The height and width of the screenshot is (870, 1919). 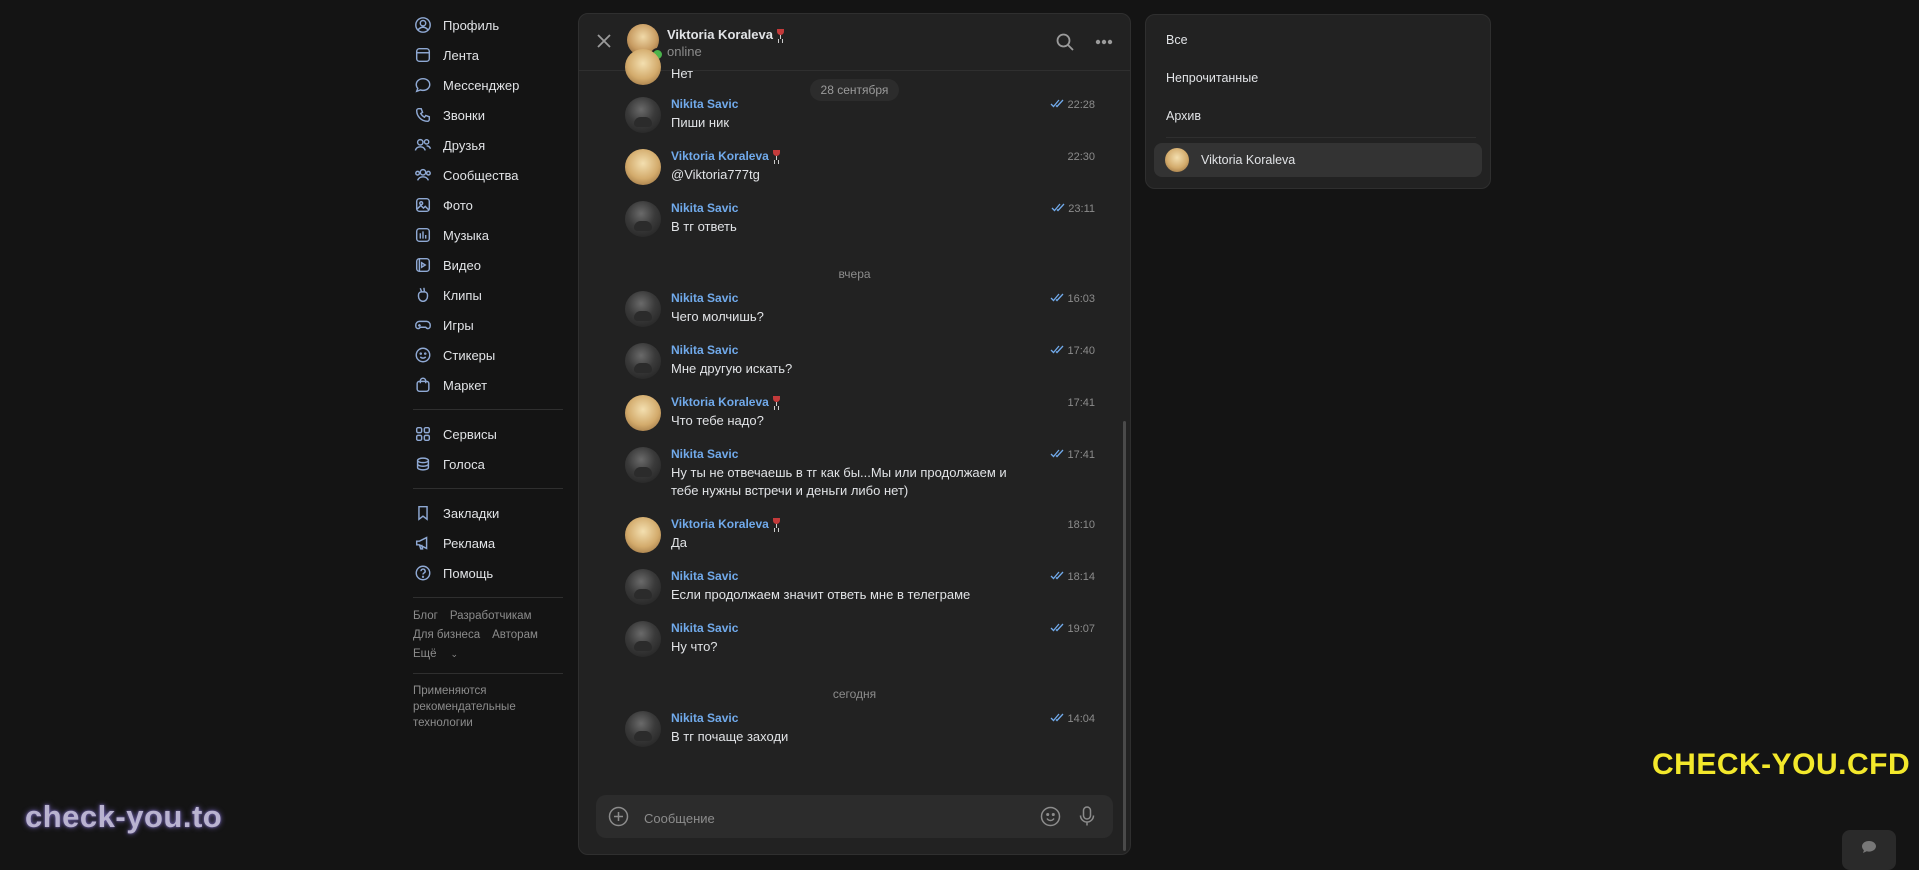 What do you see at coordinates (464, 464) in the screenshot?
I see `sidebar-item-label: Голоса` at bounding box center [464, 464].